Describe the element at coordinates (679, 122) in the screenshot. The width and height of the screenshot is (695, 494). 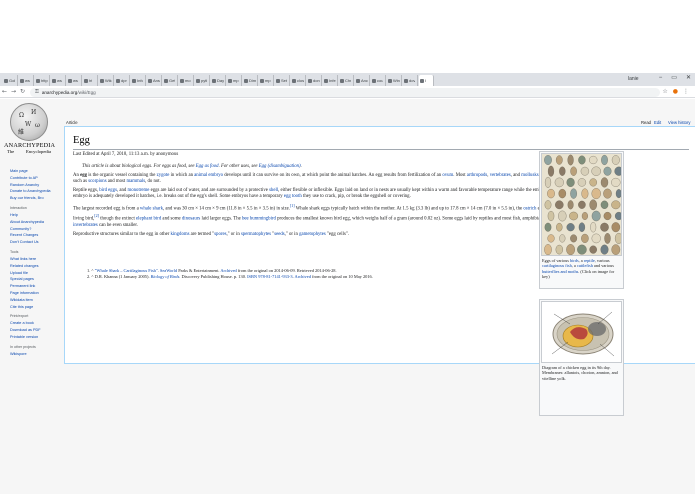
I see `tab-view-history: View history` at that location.